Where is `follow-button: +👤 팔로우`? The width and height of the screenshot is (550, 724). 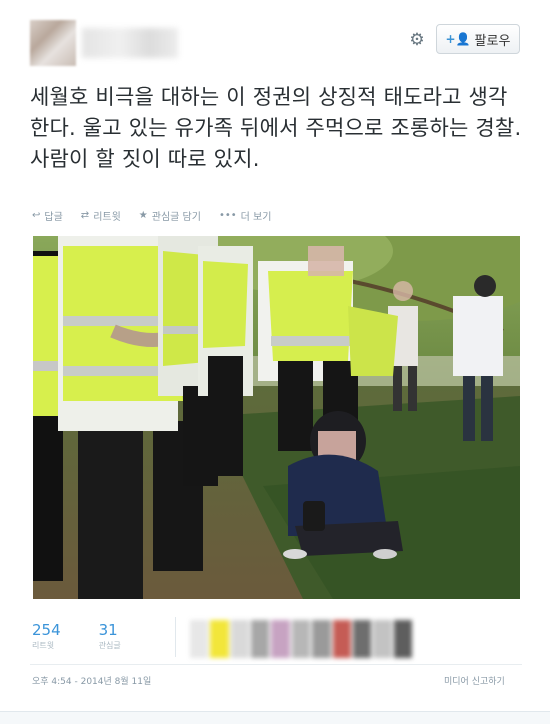 follow-button: +👤 팔로우 is located at coordinates (478, 39).